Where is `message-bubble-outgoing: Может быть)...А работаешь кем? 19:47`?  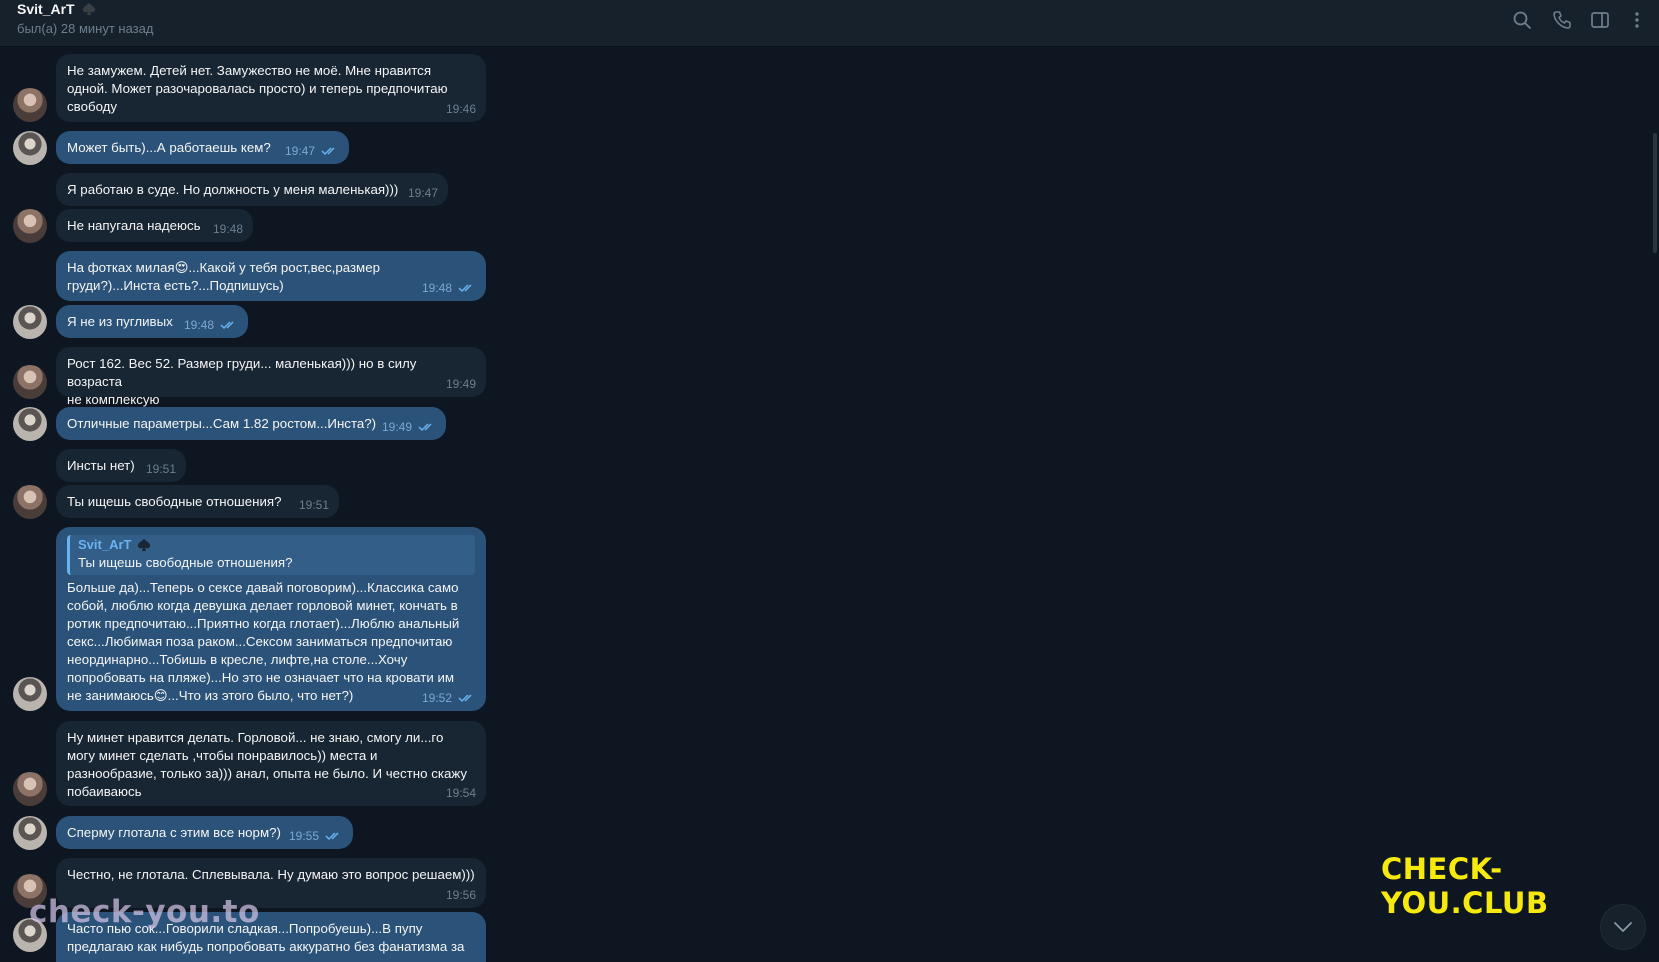
message-bubble-outgoing: Может быть)...А работаешь кем? 19:47 is located at coordinates (202, 147).